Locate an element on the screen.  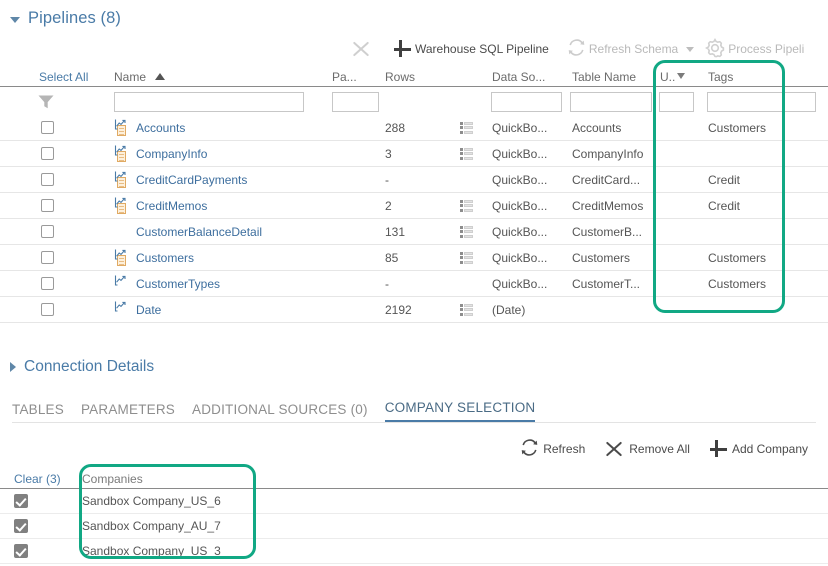
table-row: CreditMemos 2 QuickBo... CreditMemos Credit is located at coordinates (414, 206).